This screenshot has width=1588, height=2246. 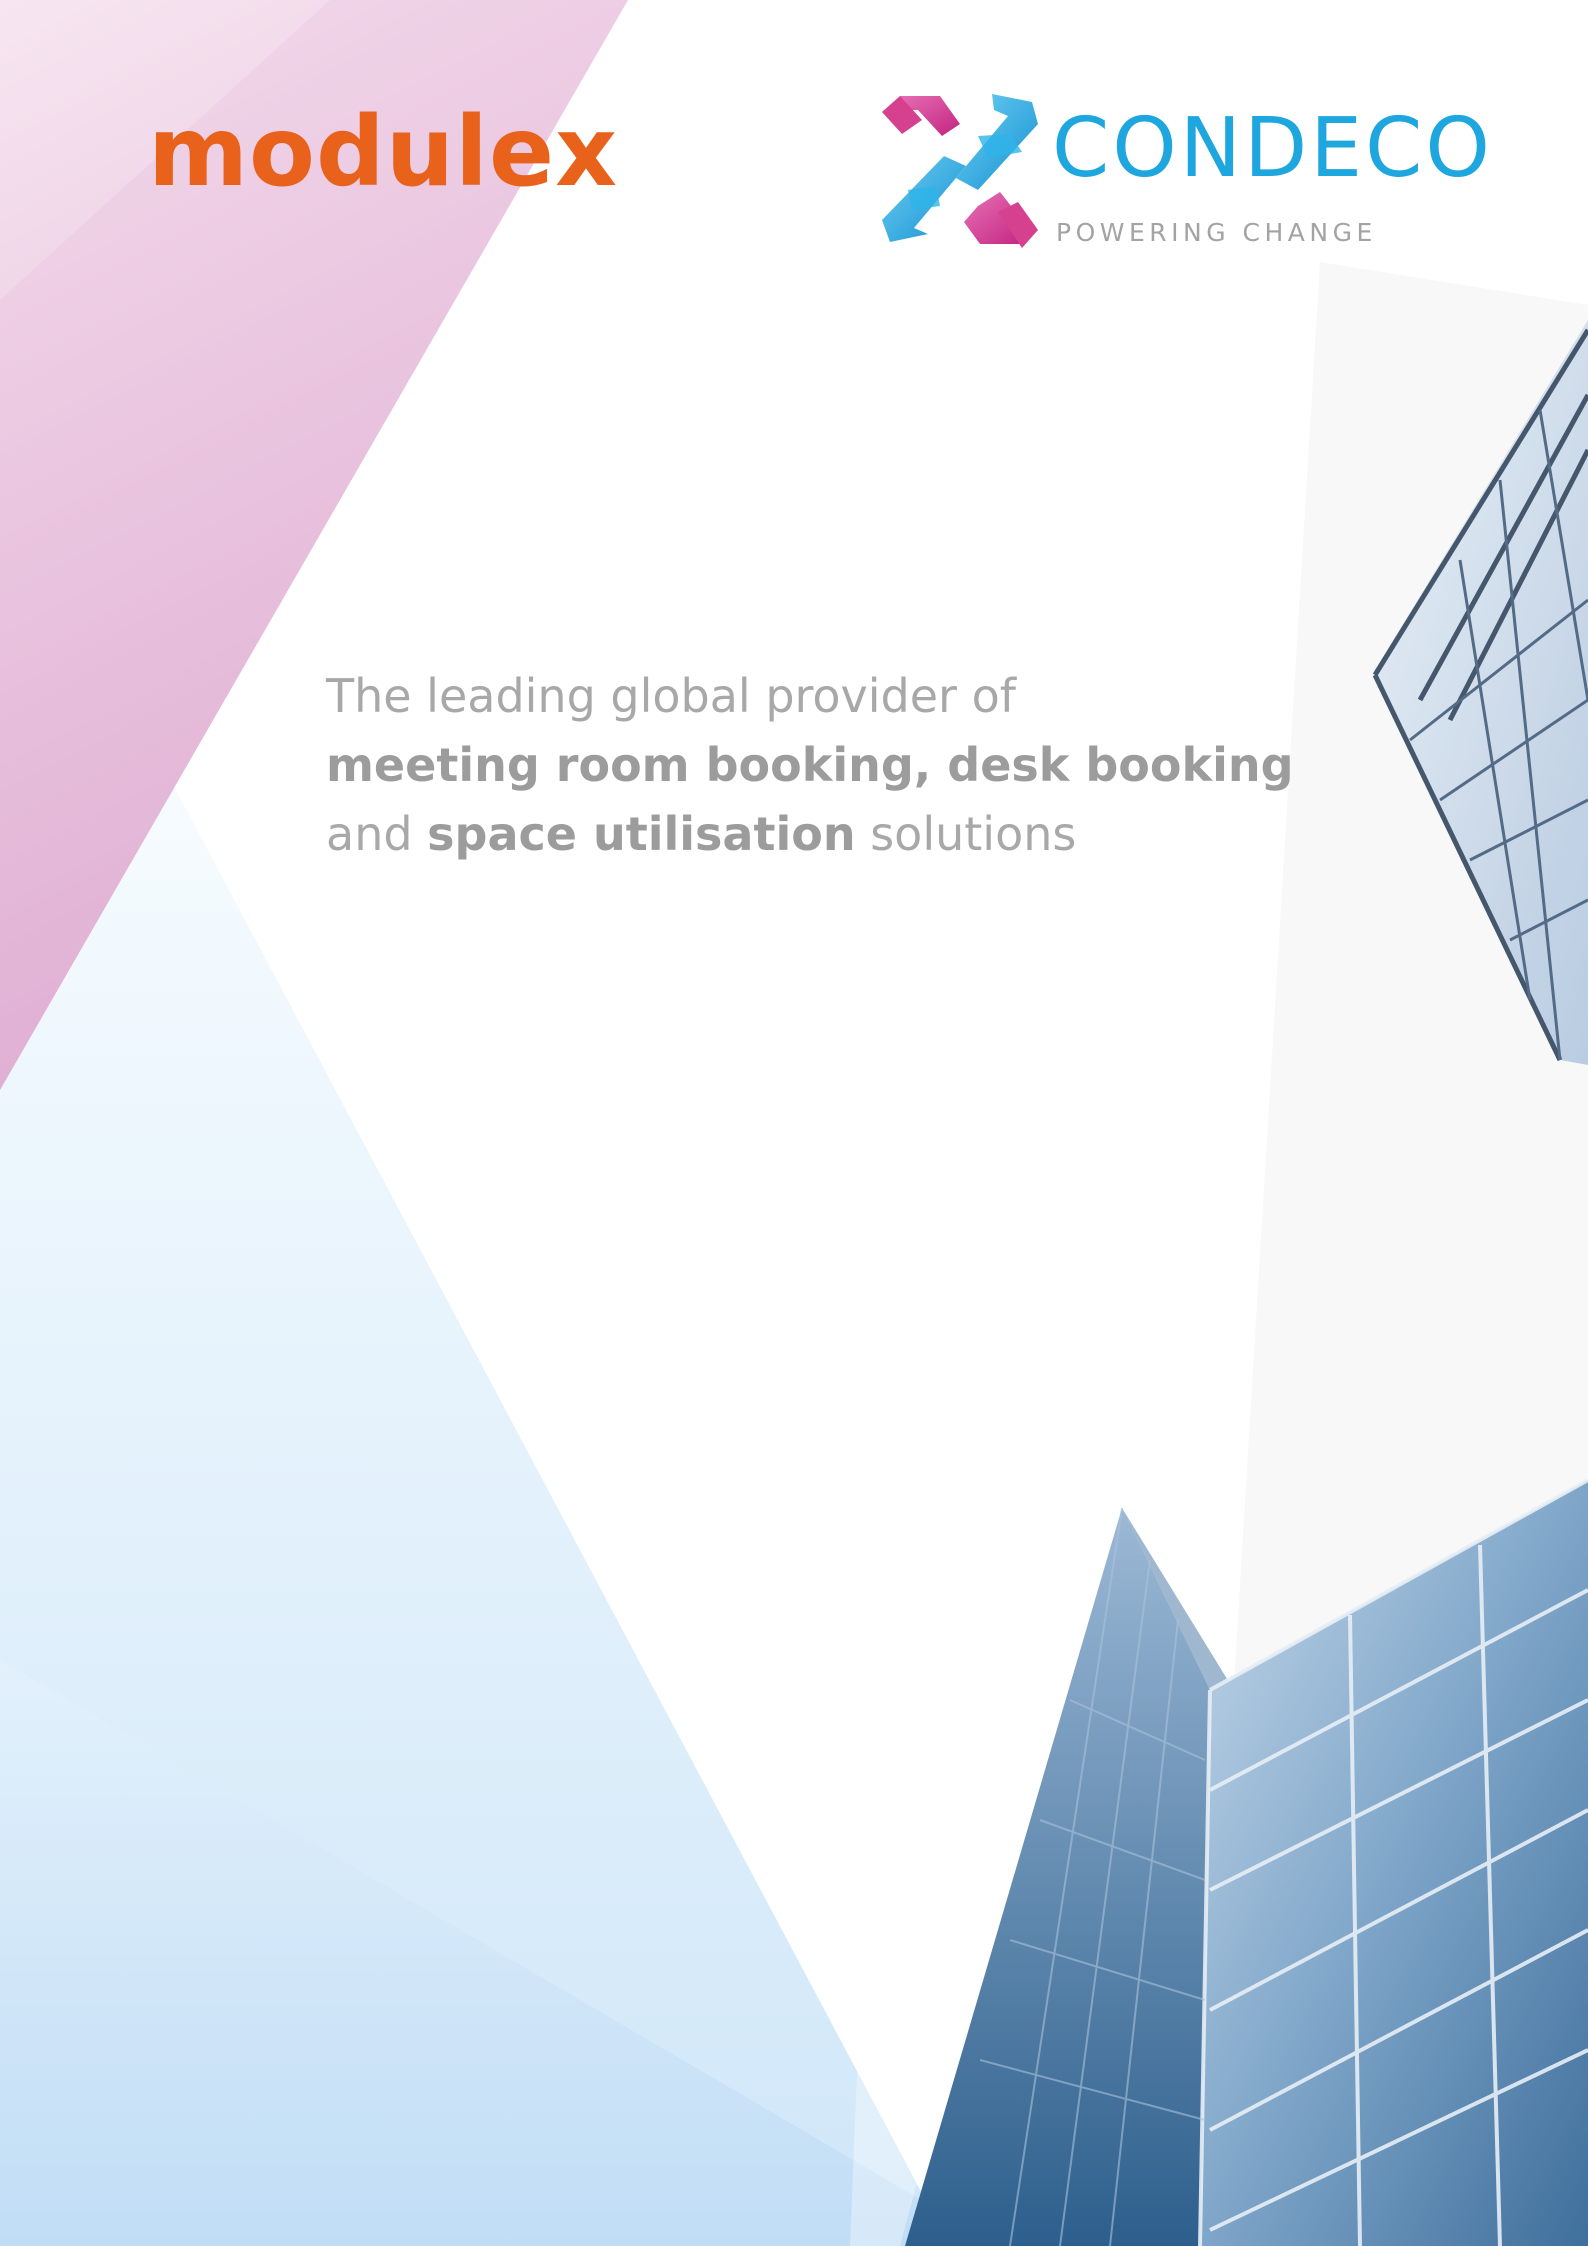 What do you see at coordinates (1216, 232) in the screenshot?
I see `condeco-tagline: POWERING CHANGE` at bounding box center [1216, 232].